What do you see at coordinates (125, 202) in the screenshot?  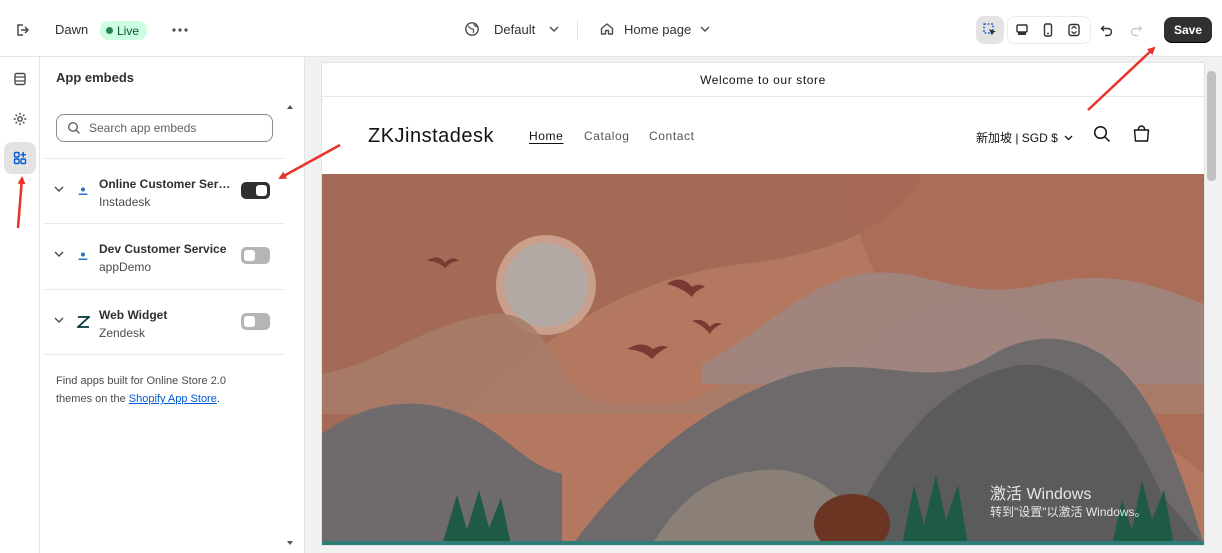 I see `embed-provider: Instadesk` at bounding box center [125, 202].